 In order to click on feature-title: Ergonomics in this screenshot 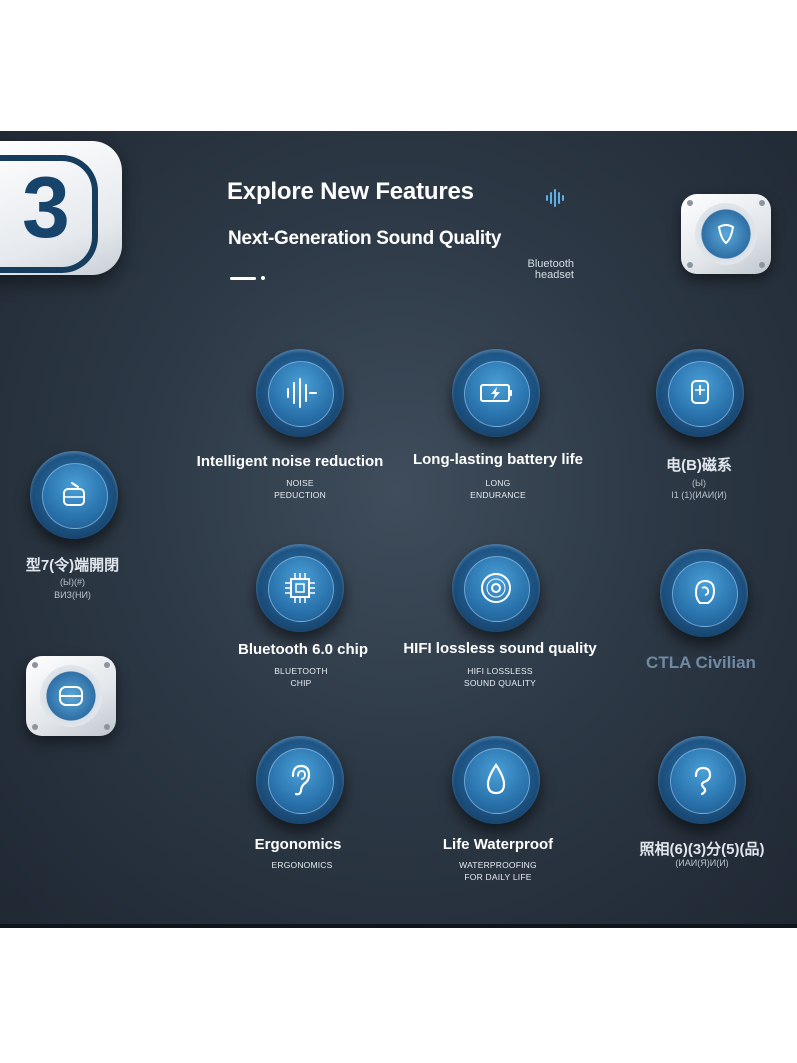, I will do `click(298, 844)`.